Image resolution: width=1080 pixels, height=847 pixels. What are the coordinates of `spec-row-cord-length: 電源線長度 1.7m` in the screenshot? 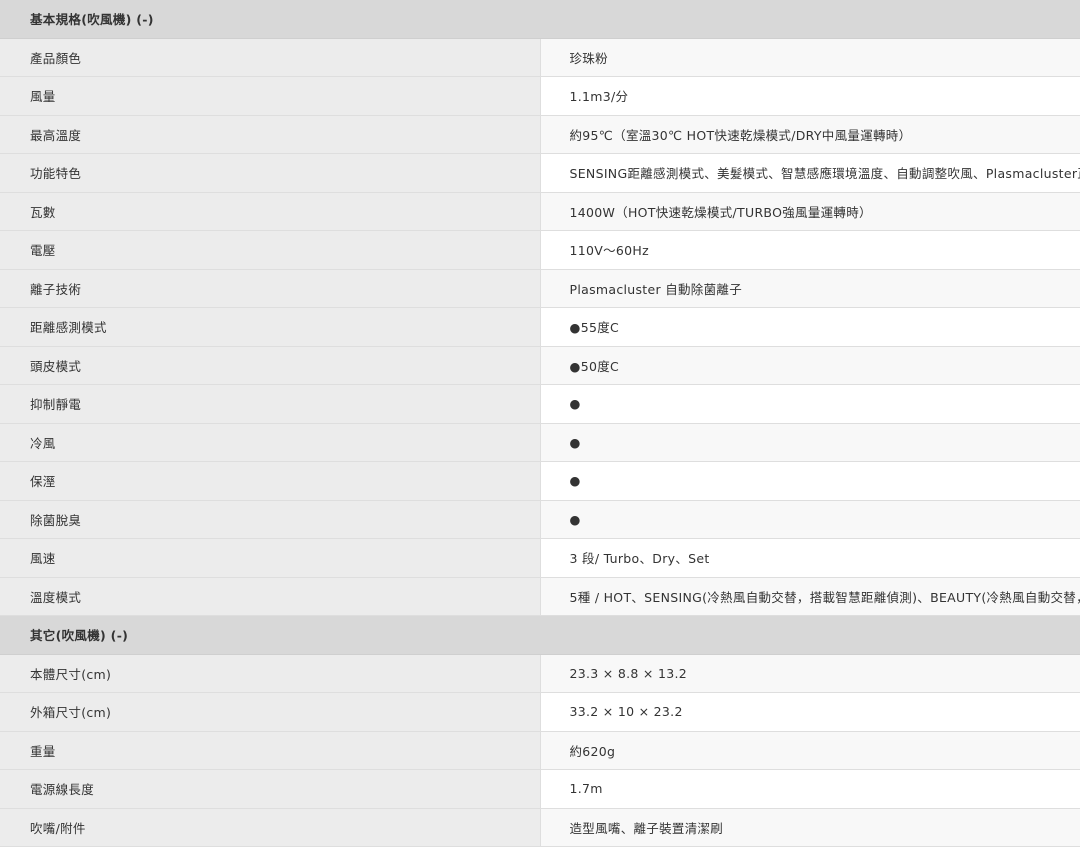 It's located at (540, 789).